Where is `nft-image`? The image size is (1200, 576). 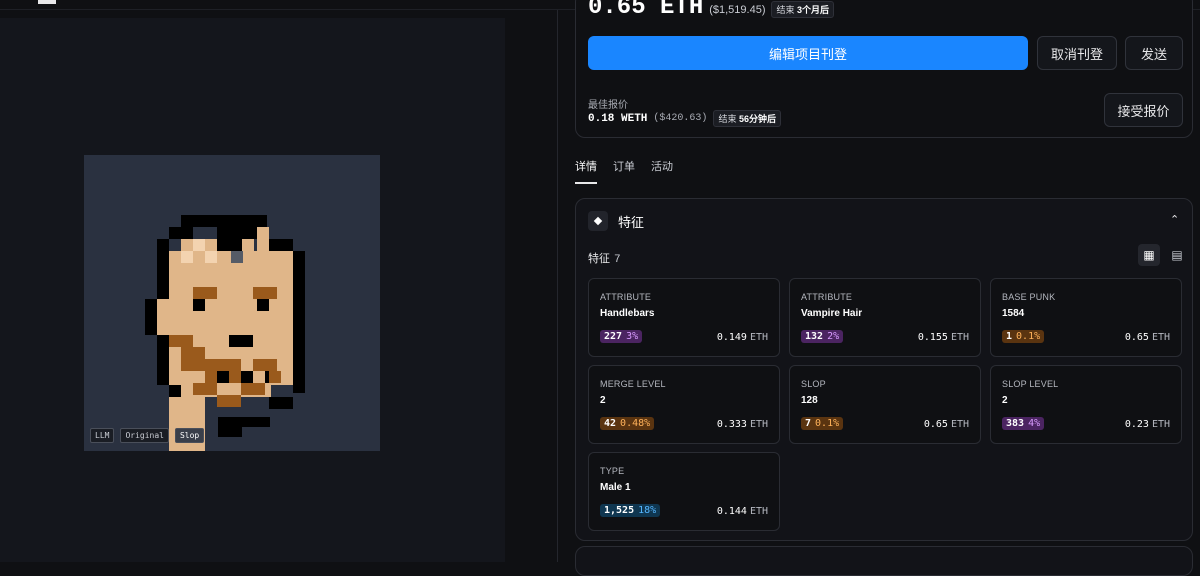
nft-image is located at coordinates (232, 303).